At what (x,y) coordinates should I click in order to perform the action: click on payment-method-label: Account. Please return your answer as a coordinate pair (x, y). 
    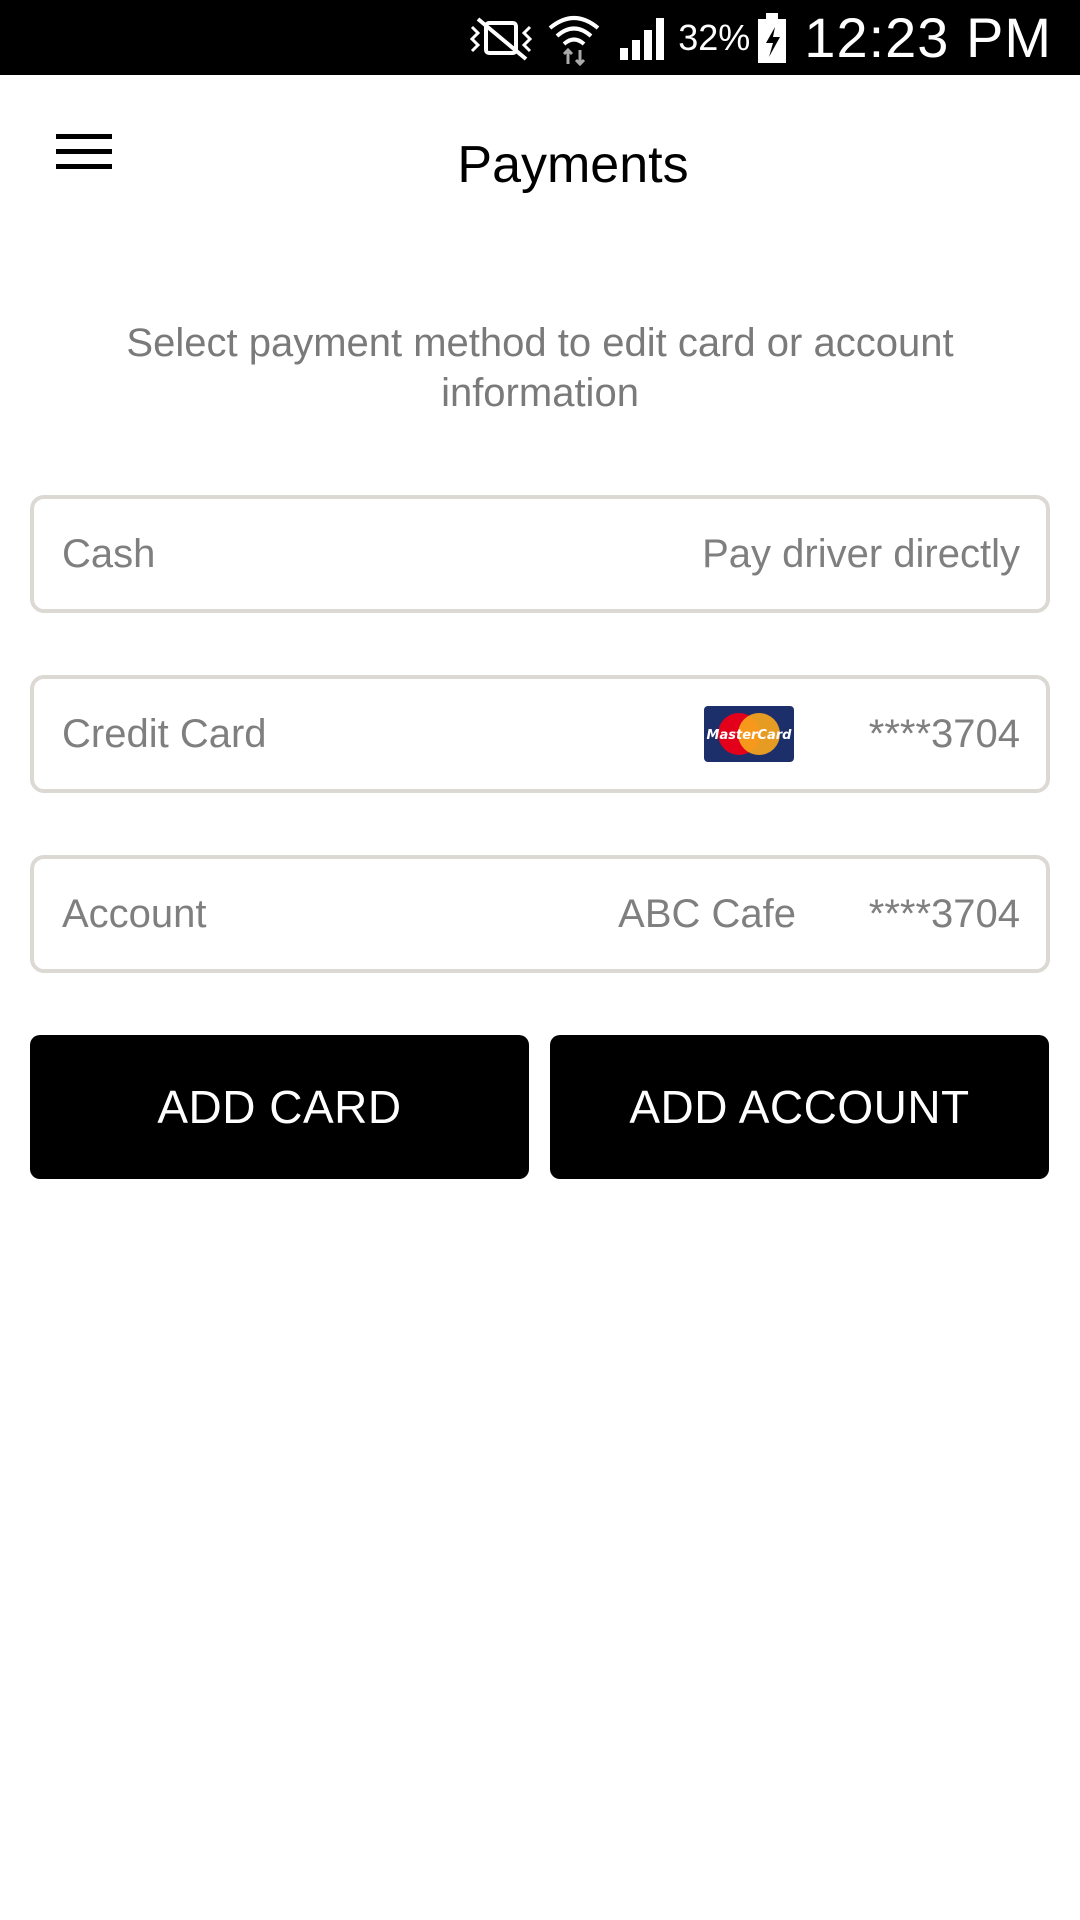
    Looking at the image, I should click on (134, 914).